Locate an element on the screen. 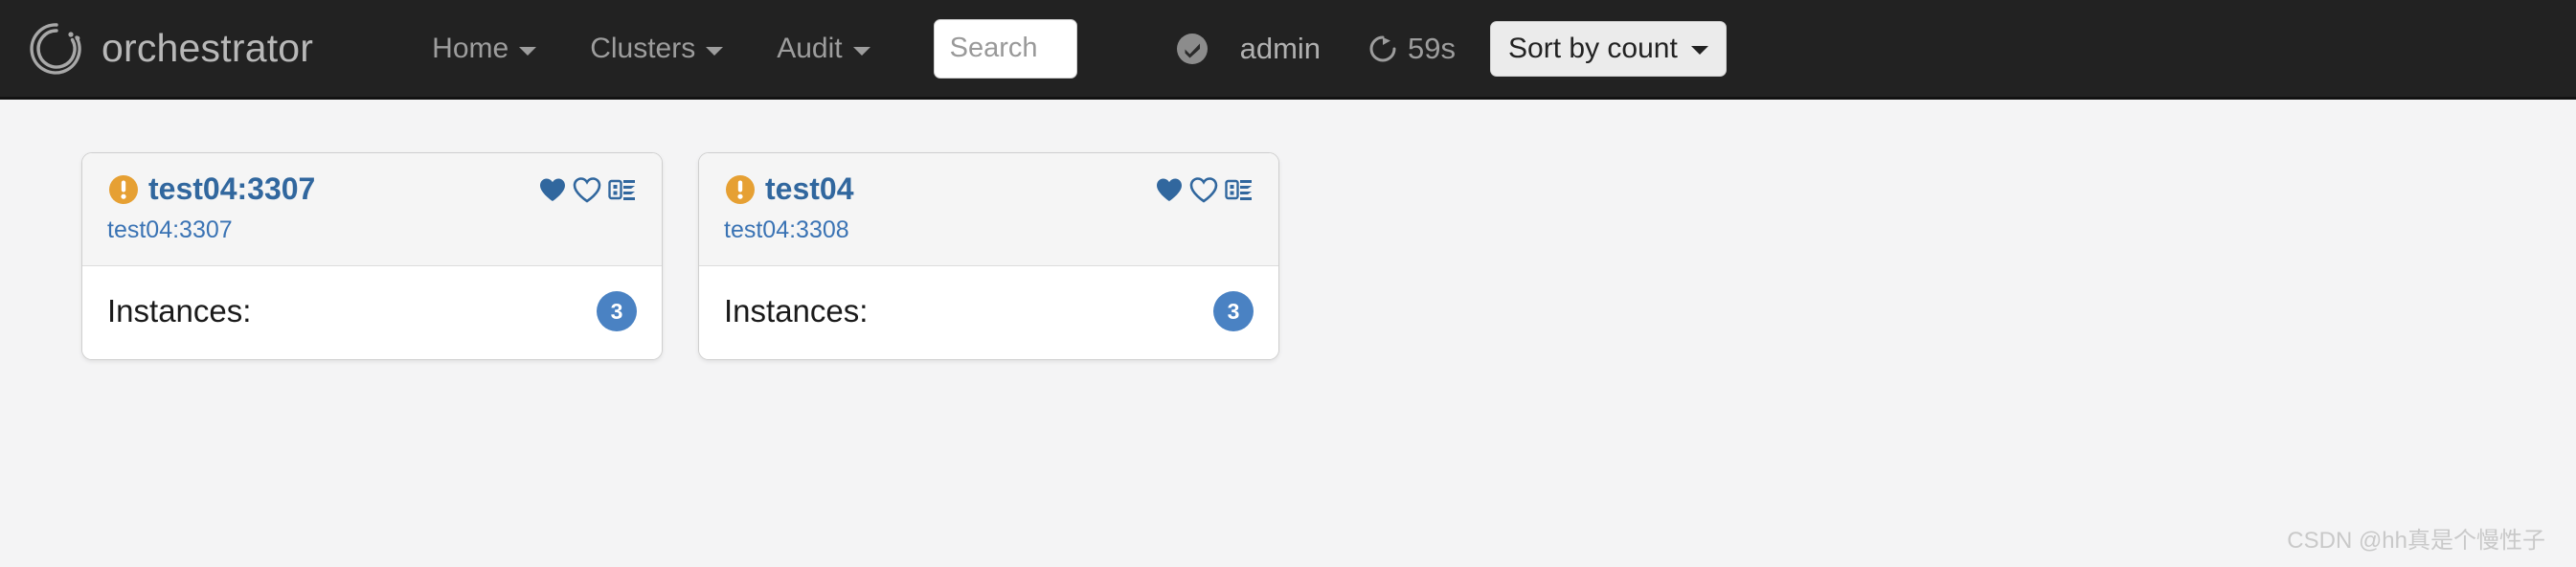 The width and height of the screenshot is (2576, 567). cluster-card: test04:3307 test04:3307 Instances: 3 is located at coordinates (372, 256).